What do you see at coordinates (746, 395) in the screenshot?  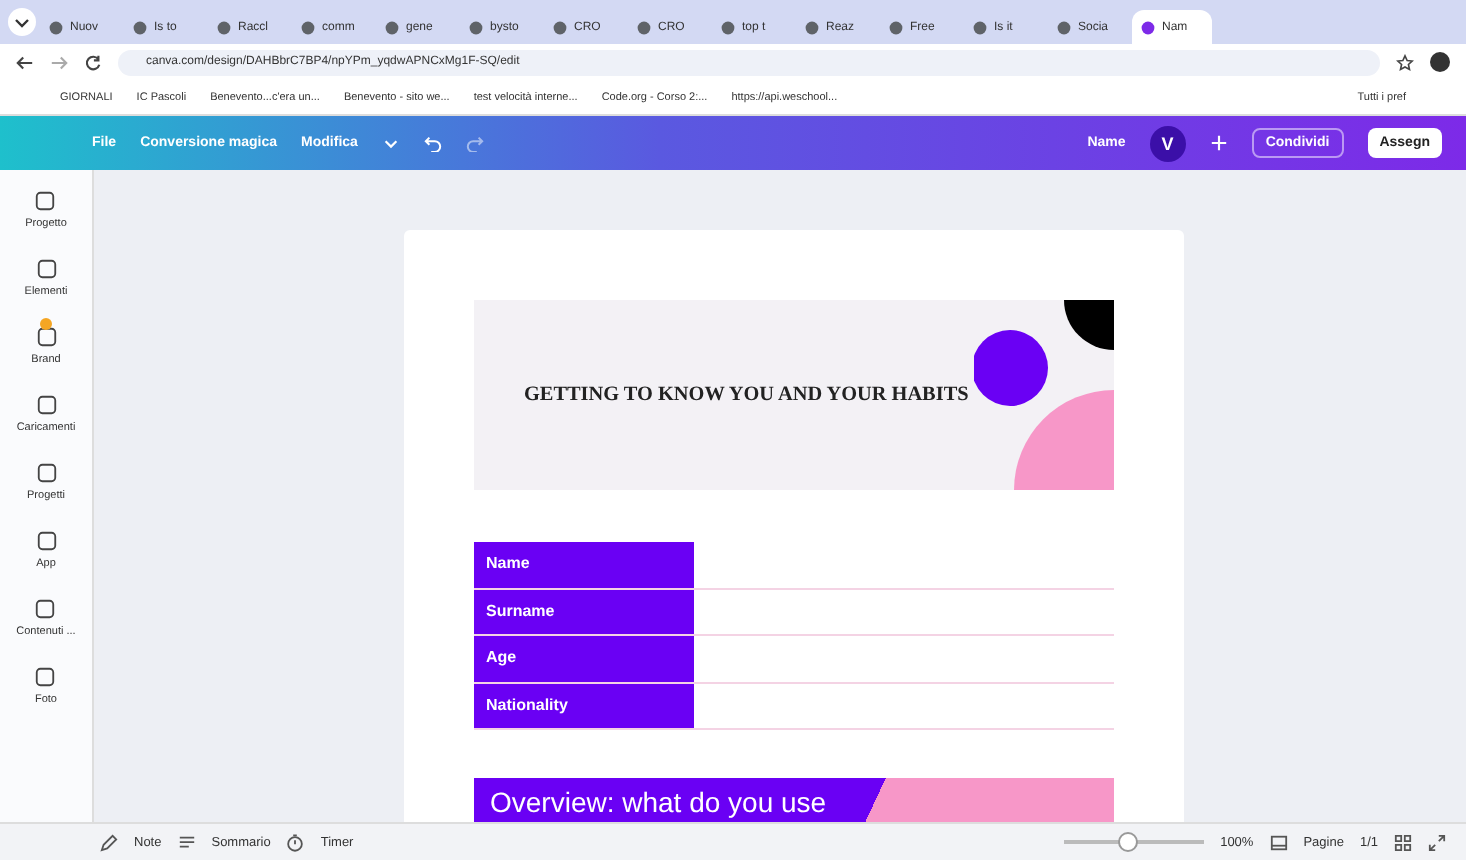 I see `design-title: GETTING TO KNOW YOU AND YOUR HABITS` at bounding box center [746, 395].